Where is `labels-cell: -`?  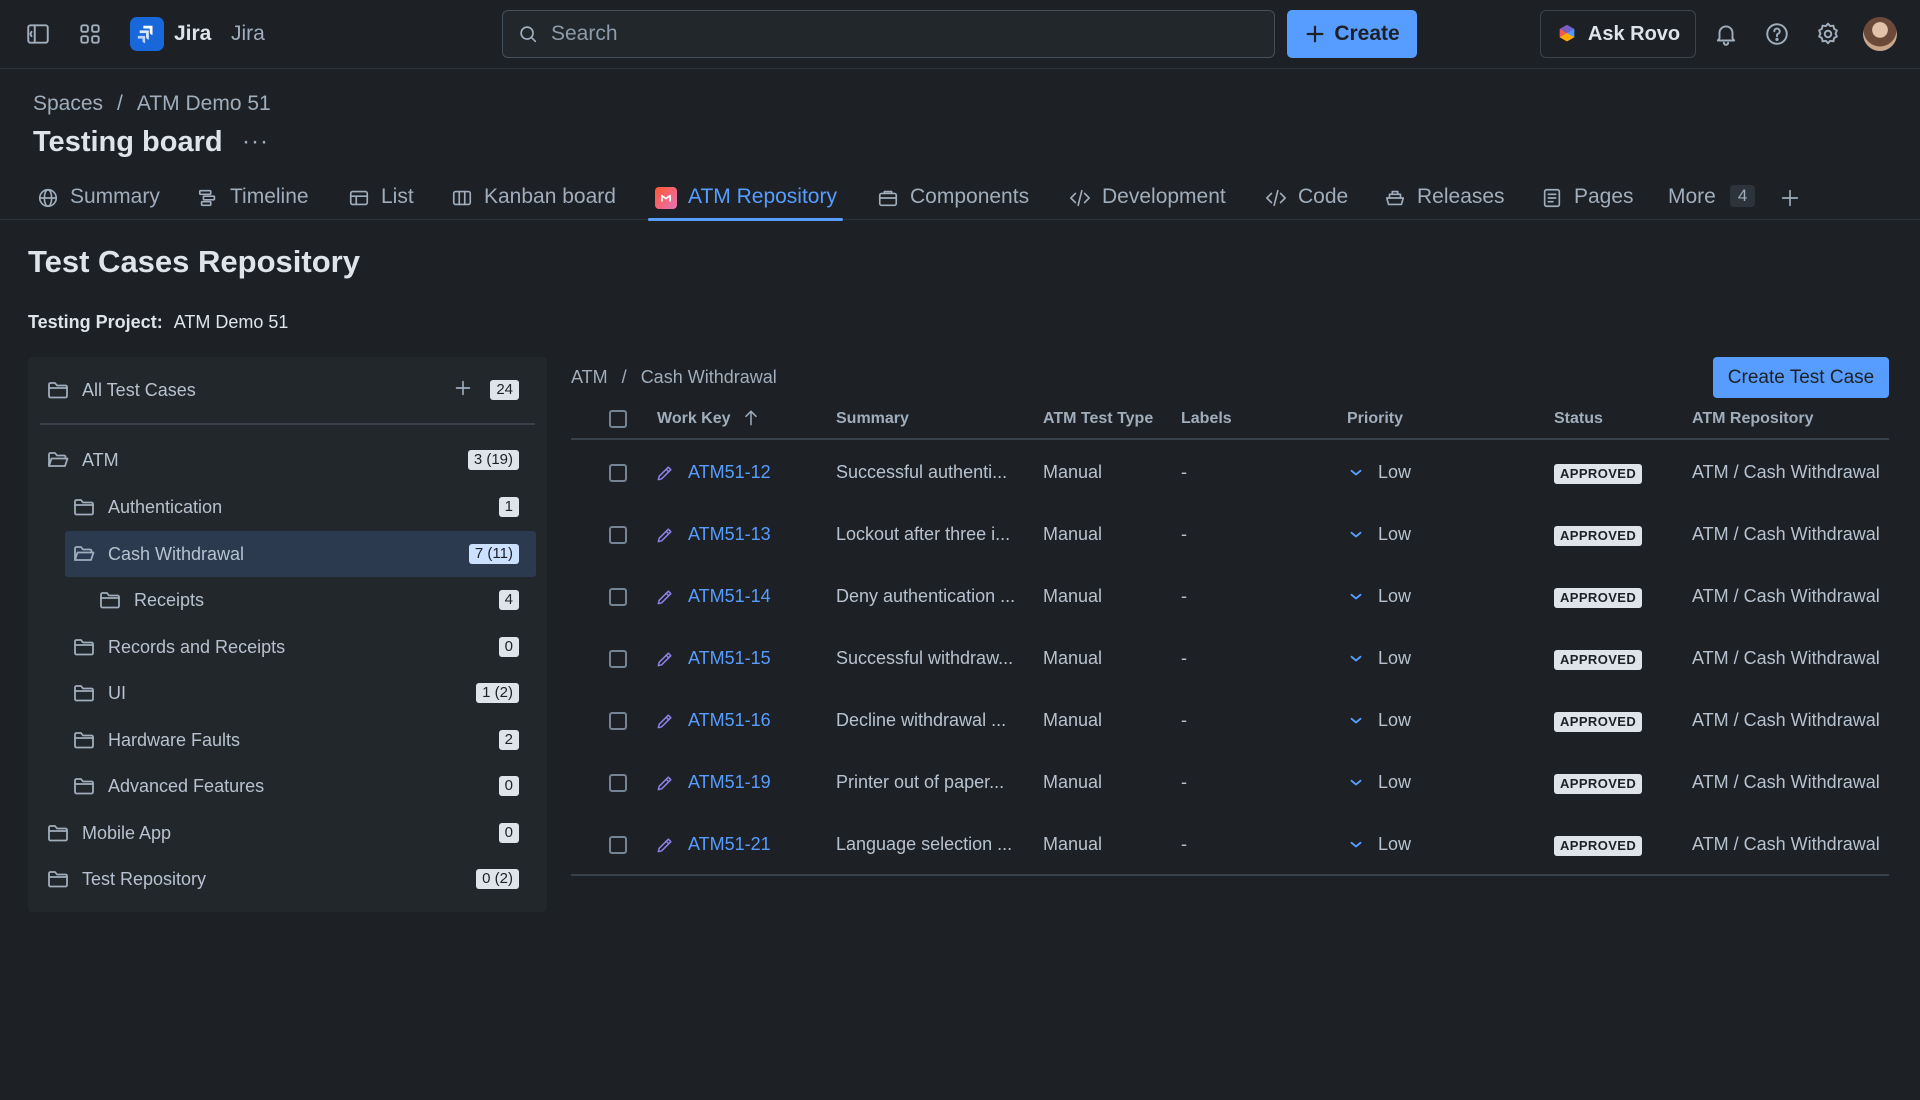
labels-cell: - is located at coordinates (1184, 534).